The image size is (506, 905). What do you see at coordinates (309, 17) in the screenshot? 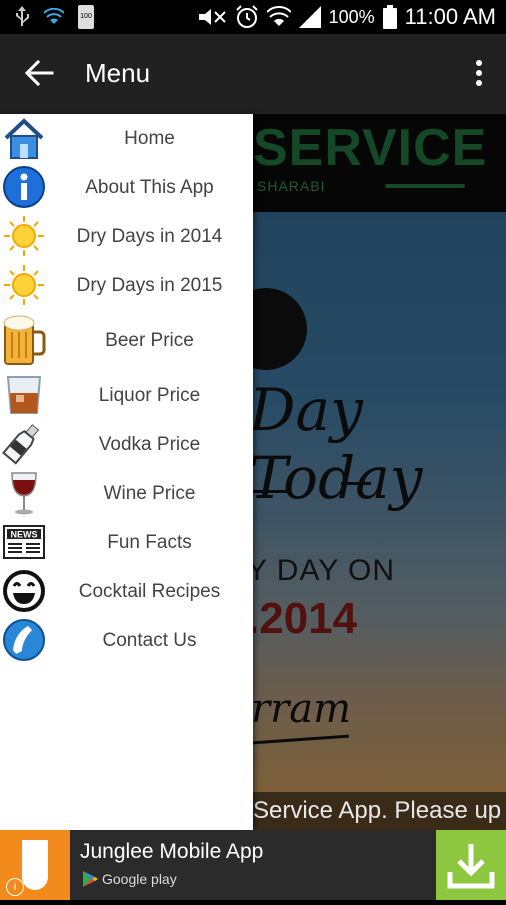
I see `signal-icon` at bounding box center [309, 17].